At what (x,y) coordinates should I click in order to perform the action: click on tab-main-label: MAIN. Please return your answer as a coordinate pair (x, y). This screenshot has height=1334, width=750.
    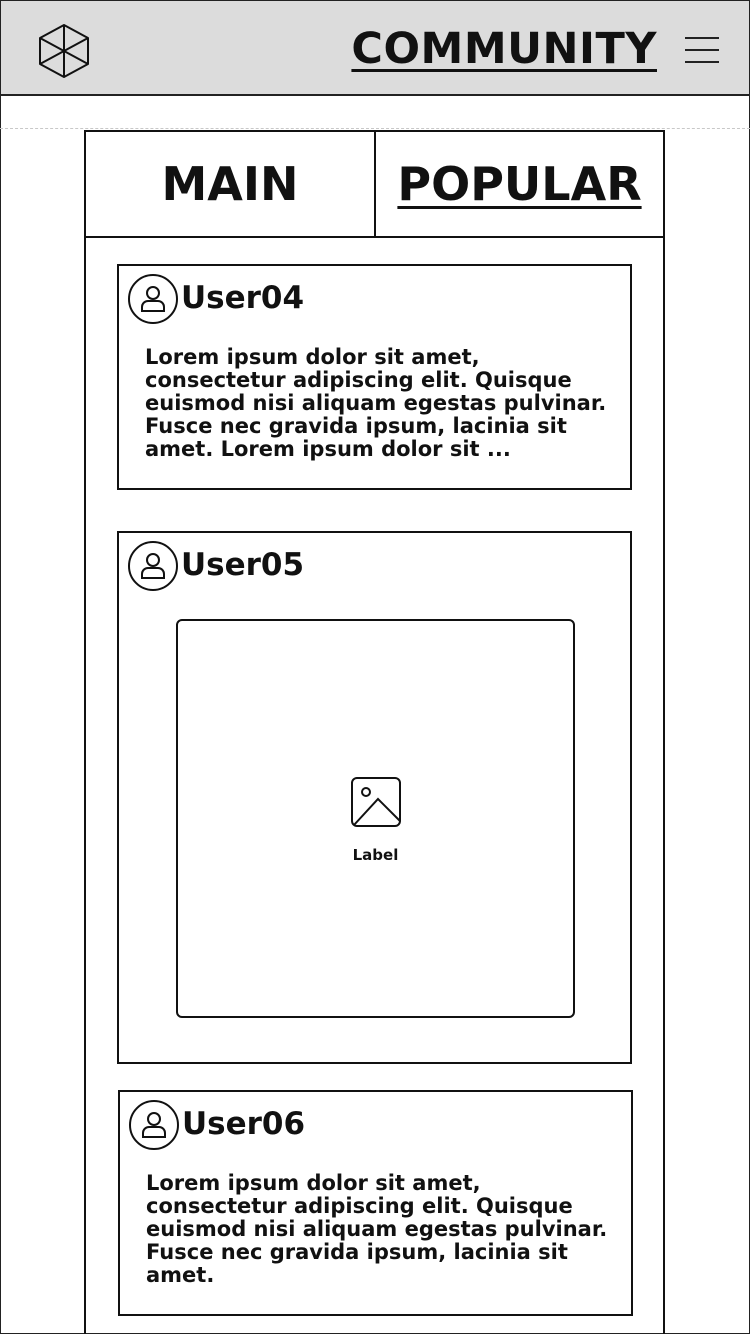
    Looking at the image, I should click on (230, 184).